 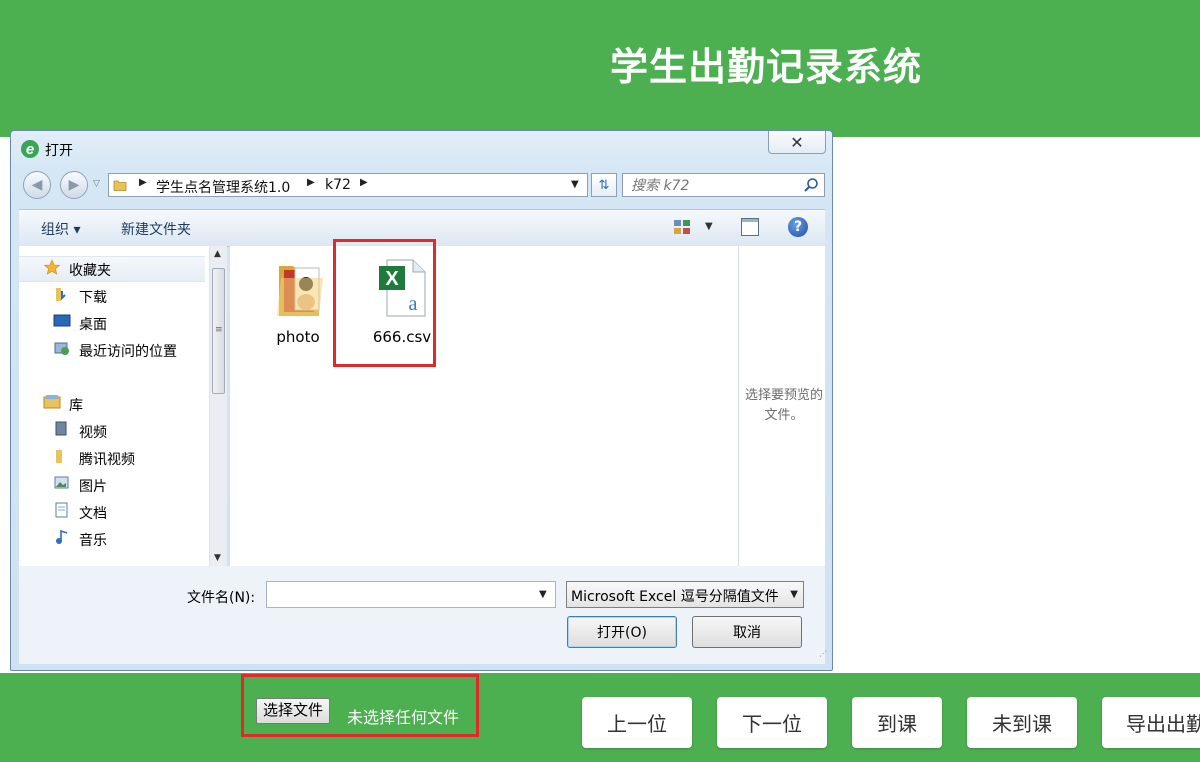 I want to click on scroll-thumb: ≡, so click(x=218, y=331).